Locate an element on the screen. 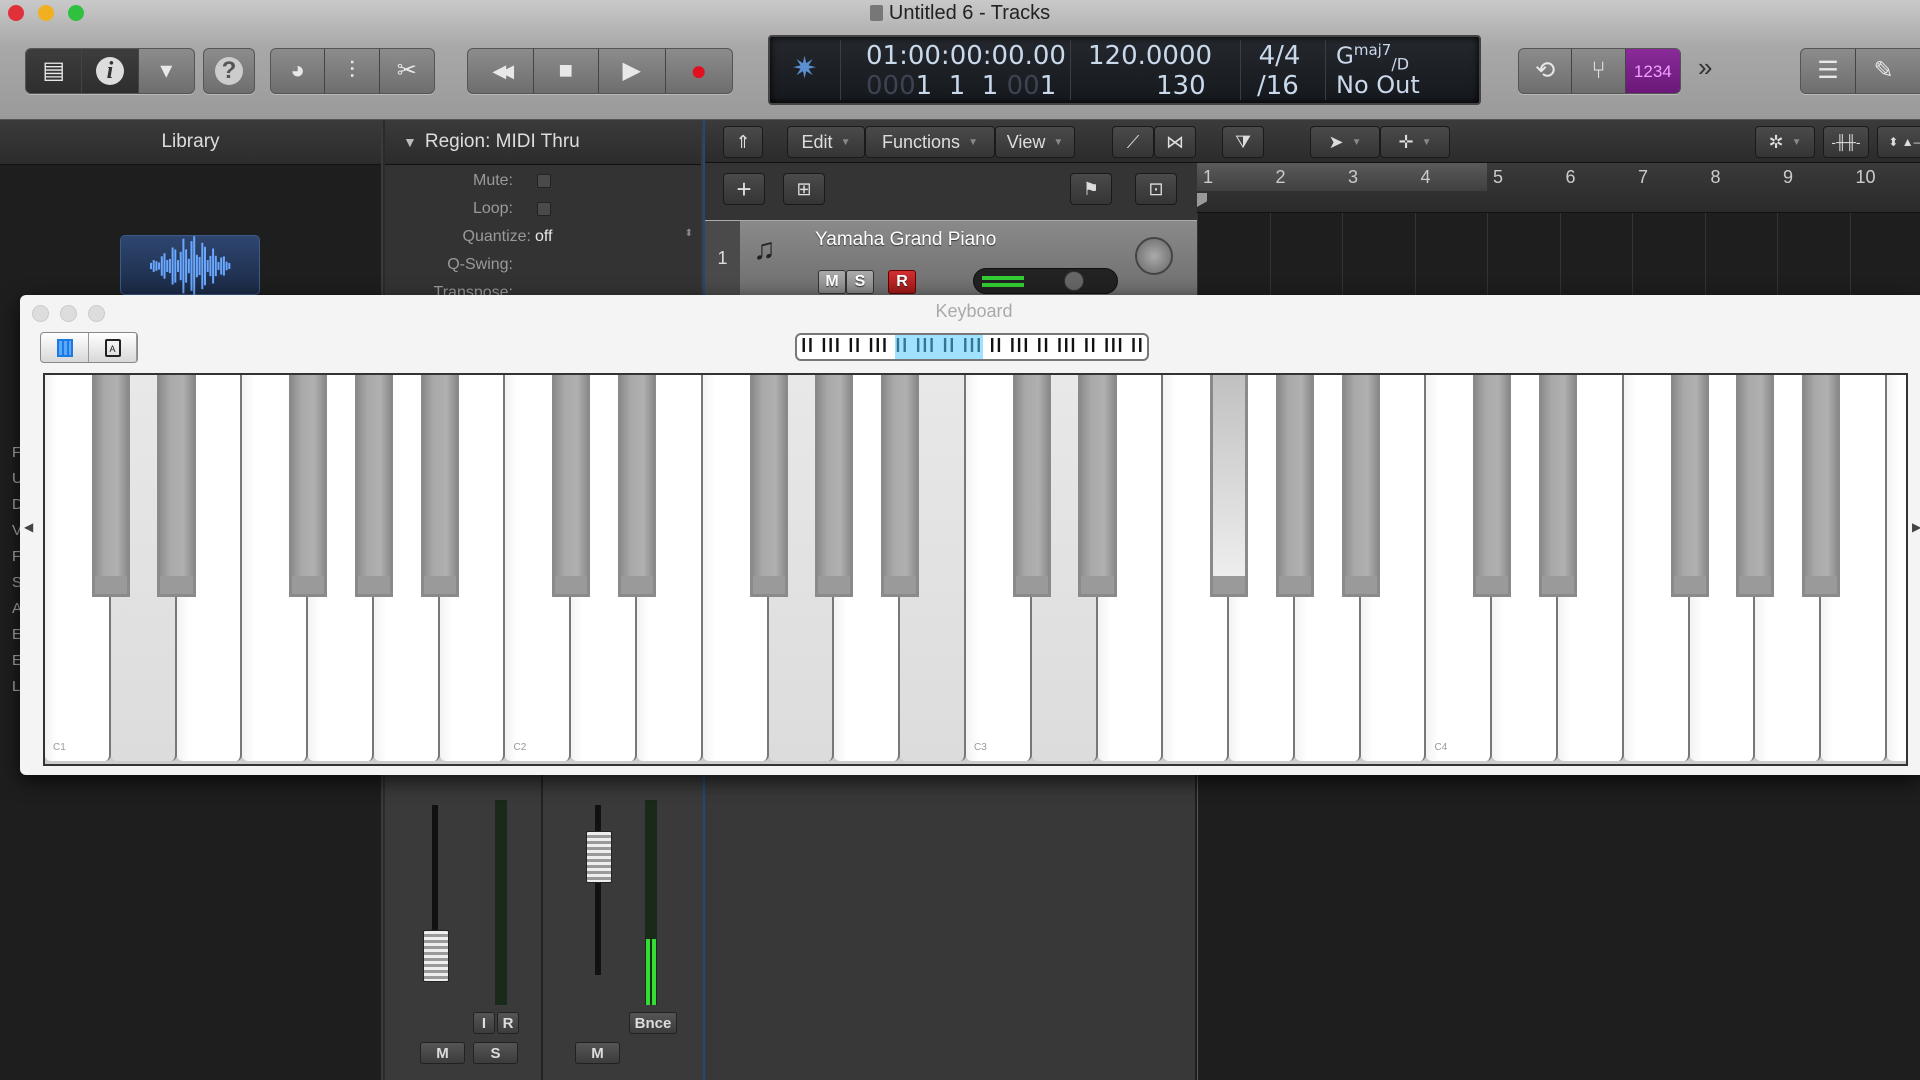 This screenshot has height=1080, width=1920. editors-button: ✂ is located at coordinates (407, 71).